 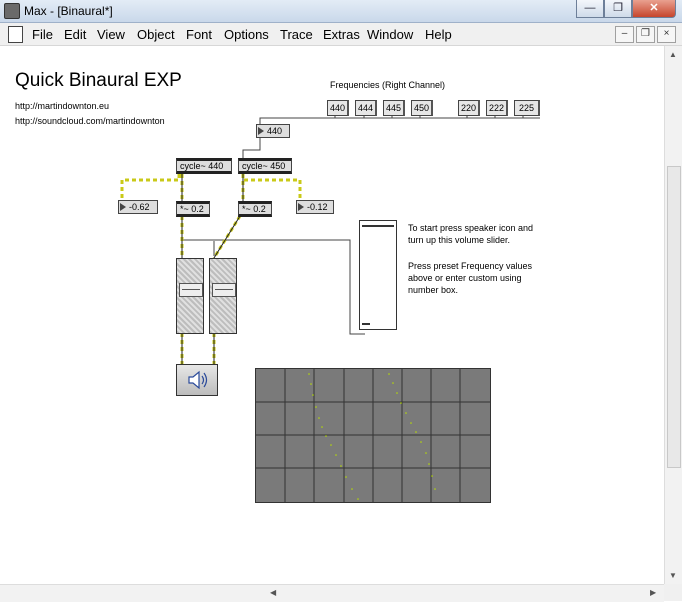 What do you see at coordinates (204, 166) in the screenshot?
I see `cycle-left-object: cycle~ 440` at bounding box center [204, 166].